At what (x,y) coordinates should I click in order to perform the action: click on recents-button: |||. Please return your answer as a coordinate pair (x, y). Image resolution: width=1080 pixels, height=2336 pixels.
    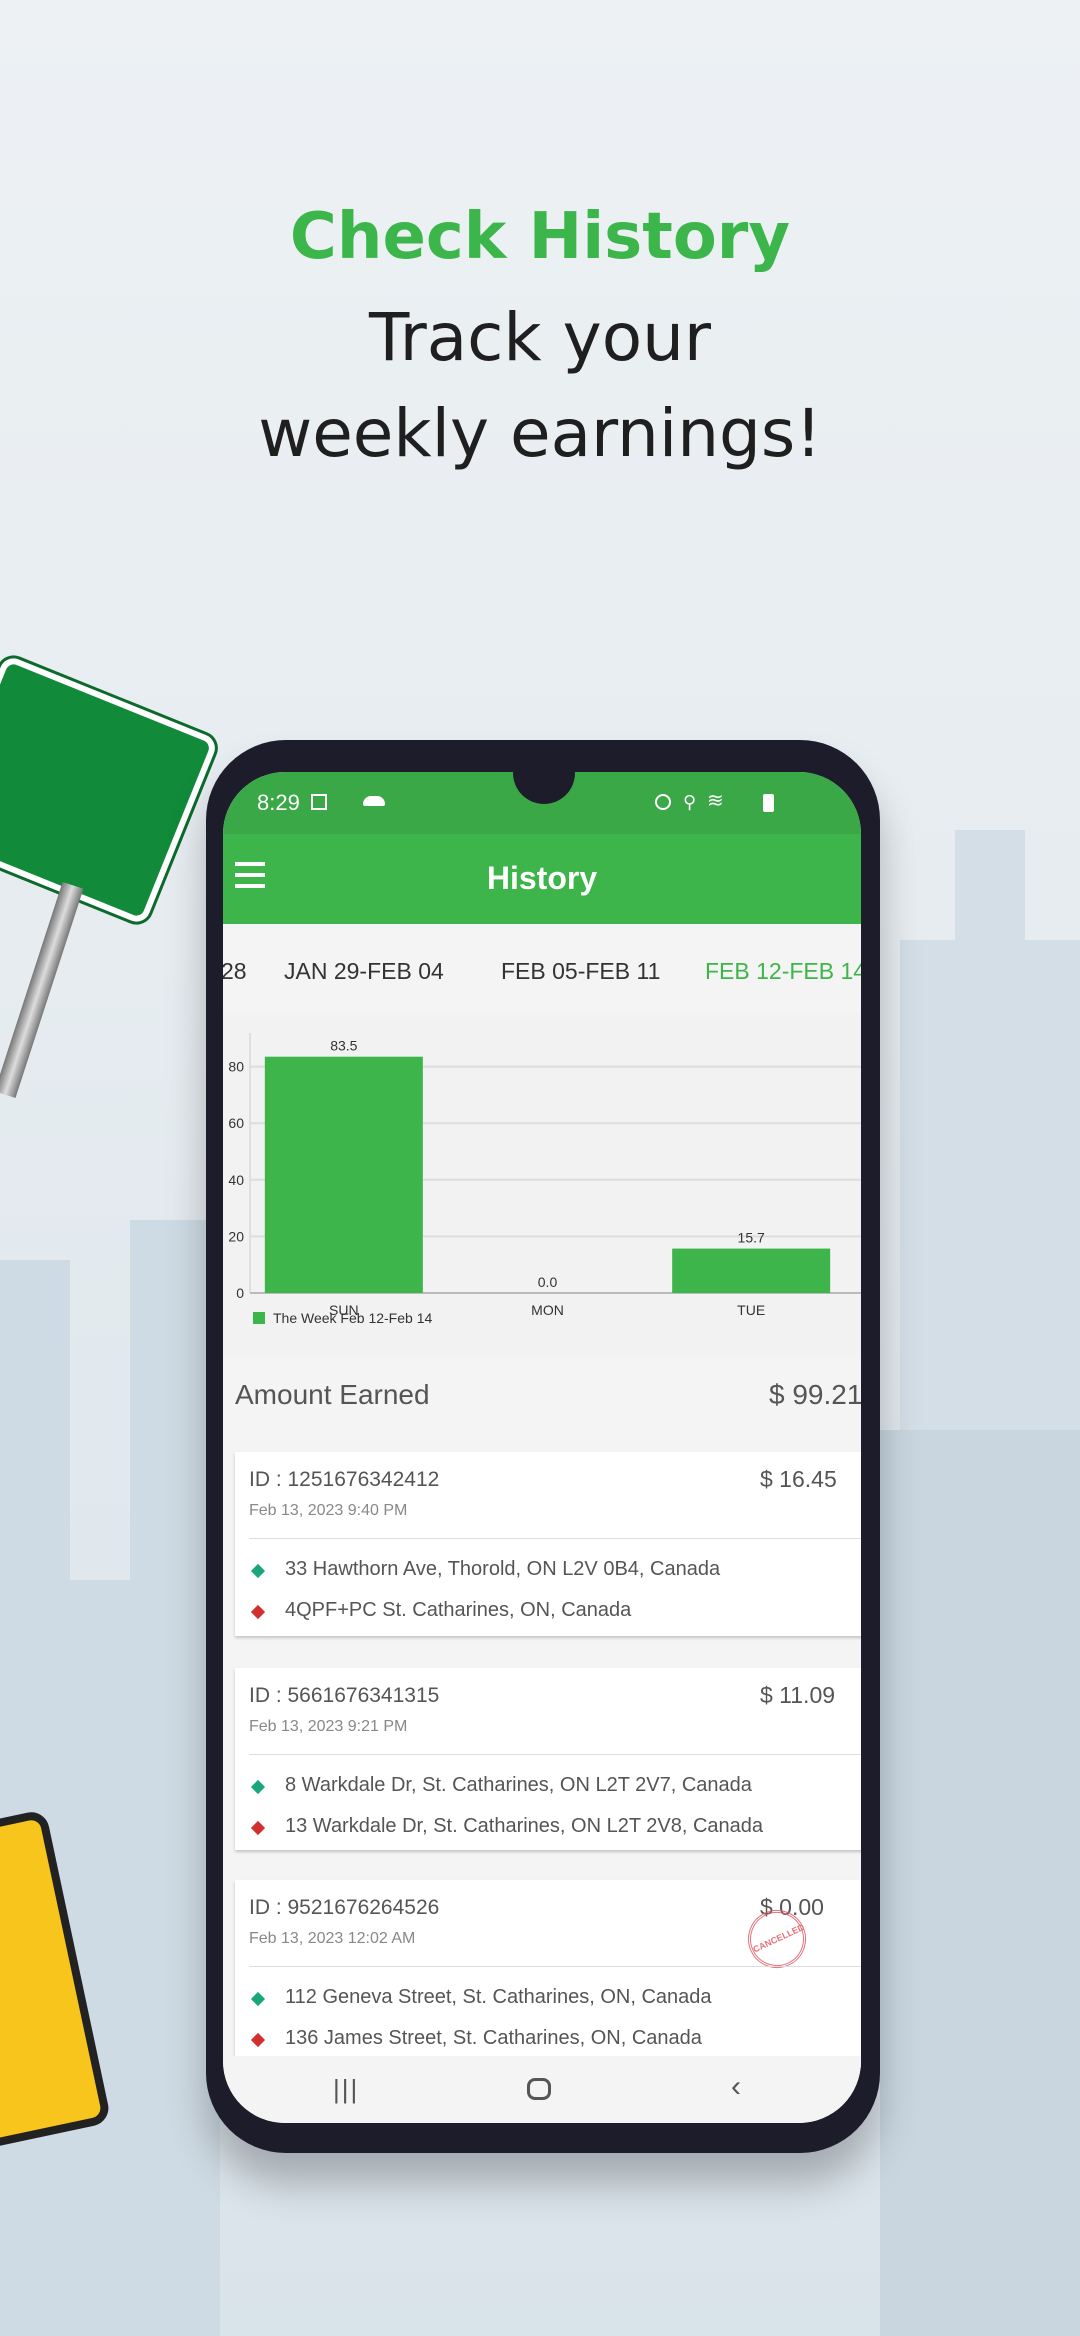
    Looking at the image, I should click on (346, 2089).